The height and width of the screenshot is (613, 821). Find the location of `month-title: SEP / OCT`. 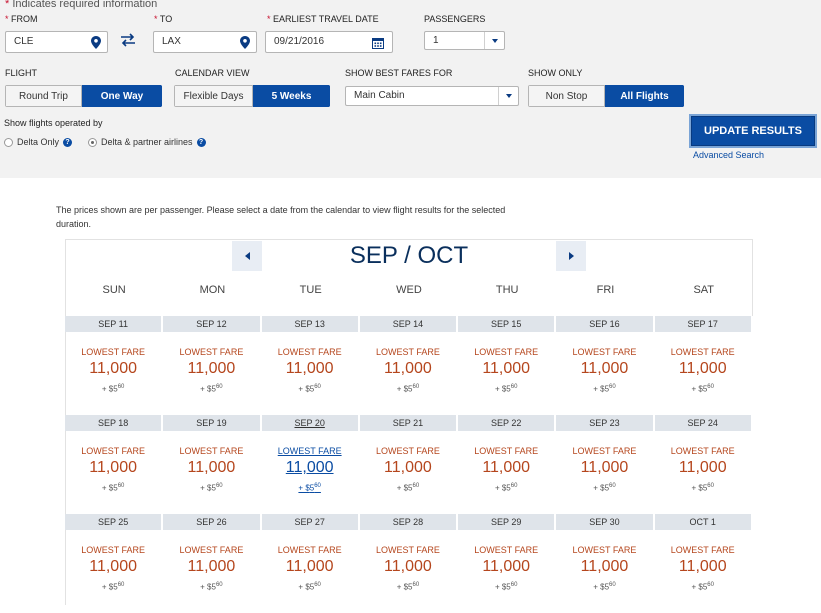

month-title: SEP / OCT is located at coordinates (409, 256).